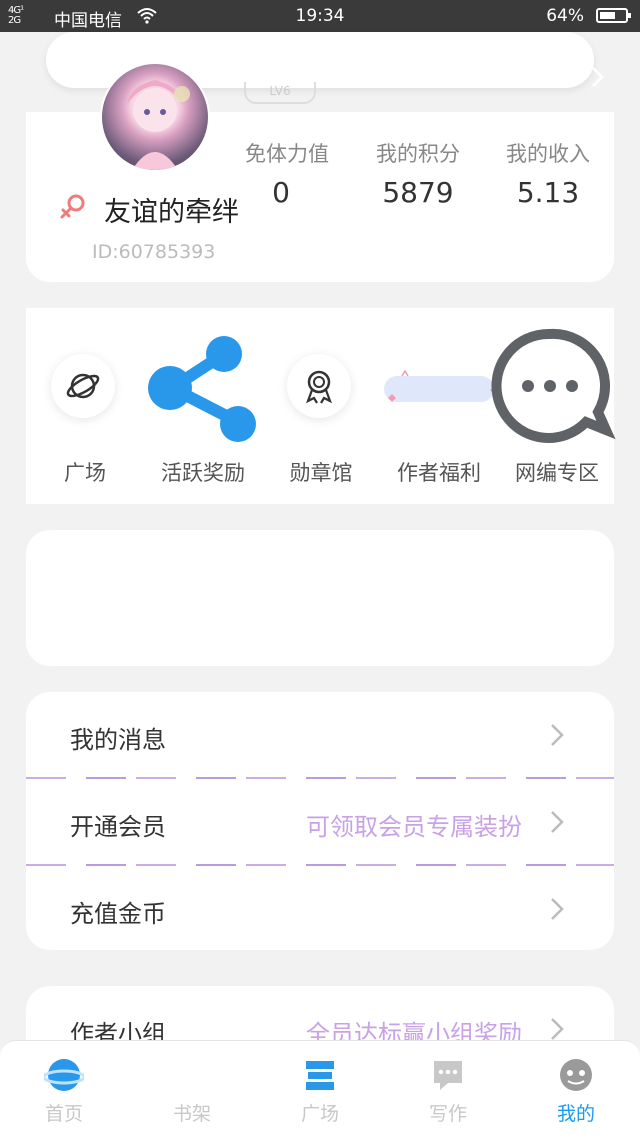 The image size is (640, 1139). What do you see at coordinates (575, 1114) in the screenshot?
I see `tab-label: 我的` at bounding box center [575, 1114].